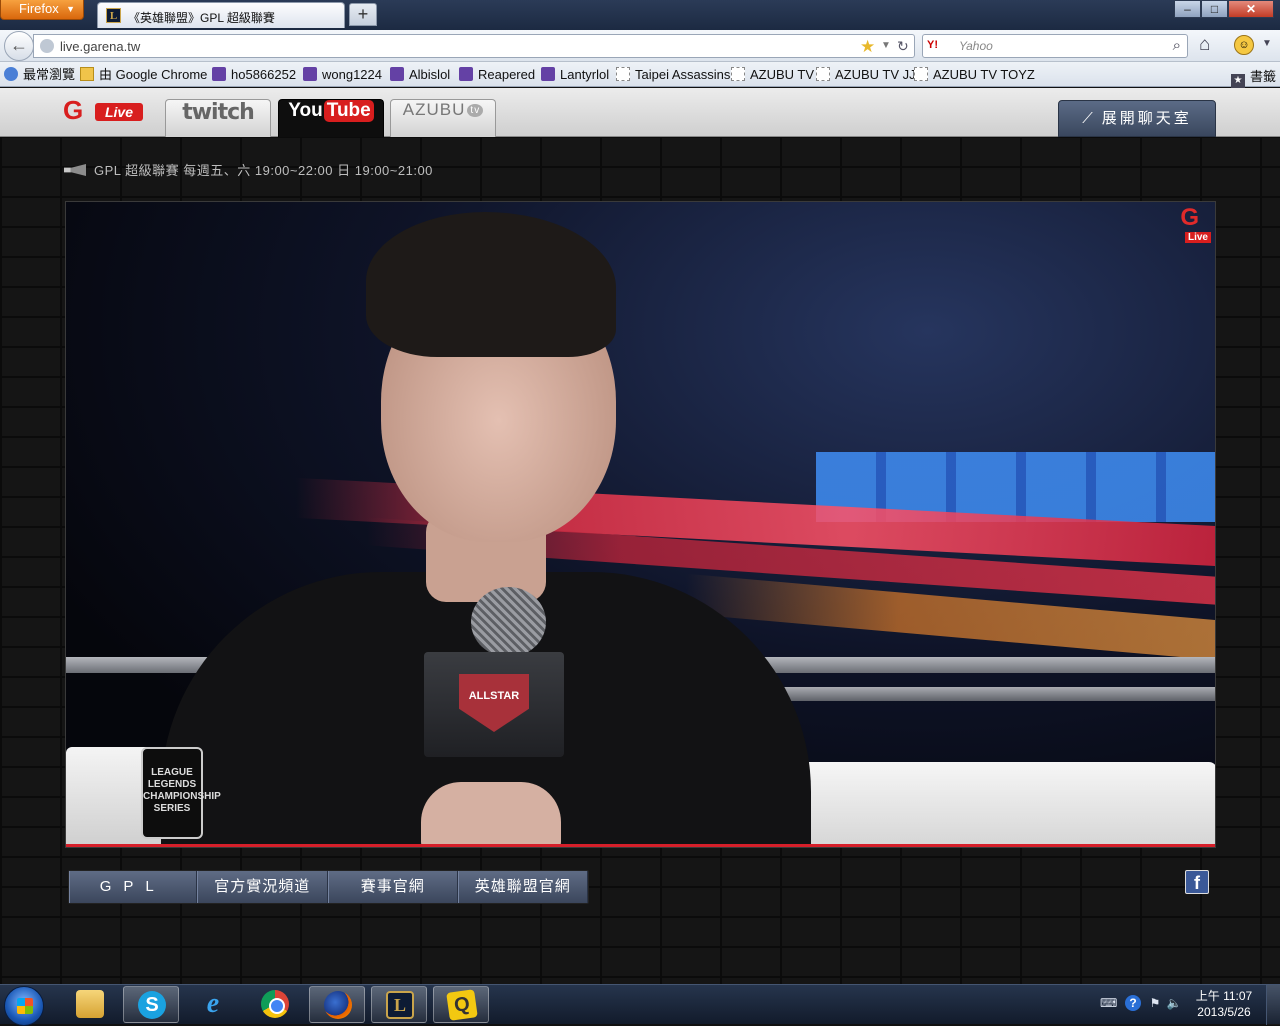  What do you see at coordinates (305, 110) in the screenshot?
I see `youtube-logo-you: You` at bounding box center [305, 110].